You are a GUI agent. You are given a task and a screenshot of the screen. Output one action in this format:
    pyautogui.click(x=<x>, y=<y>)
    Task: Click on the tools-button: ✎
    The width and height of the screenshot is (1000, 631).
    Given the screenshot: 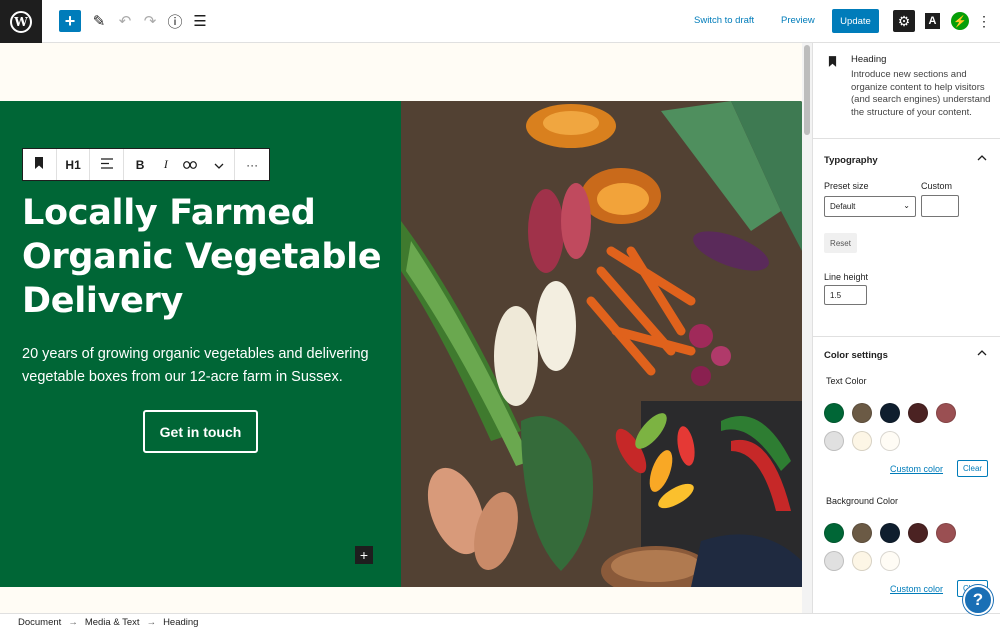 What is the action you would take?
    pyautogui.click(x=99, y=21)
    